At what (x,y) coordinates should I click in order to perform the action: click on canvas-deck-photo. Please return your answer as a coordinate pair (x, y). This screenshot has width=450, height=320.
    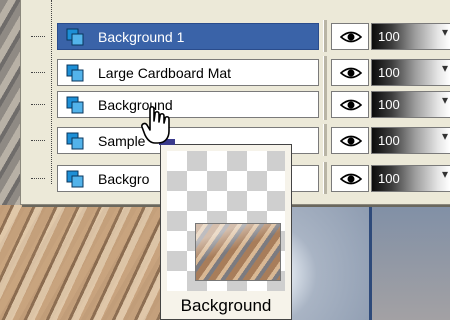
    Looking at the image, I should click on (80, 262).